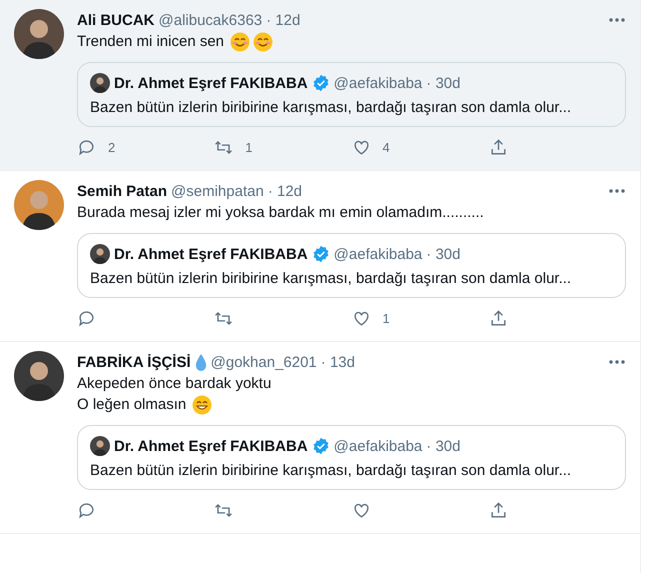  Describe the element at coordinates (112, 147) in the screenshot. I see `reply-count: 2` at that location.